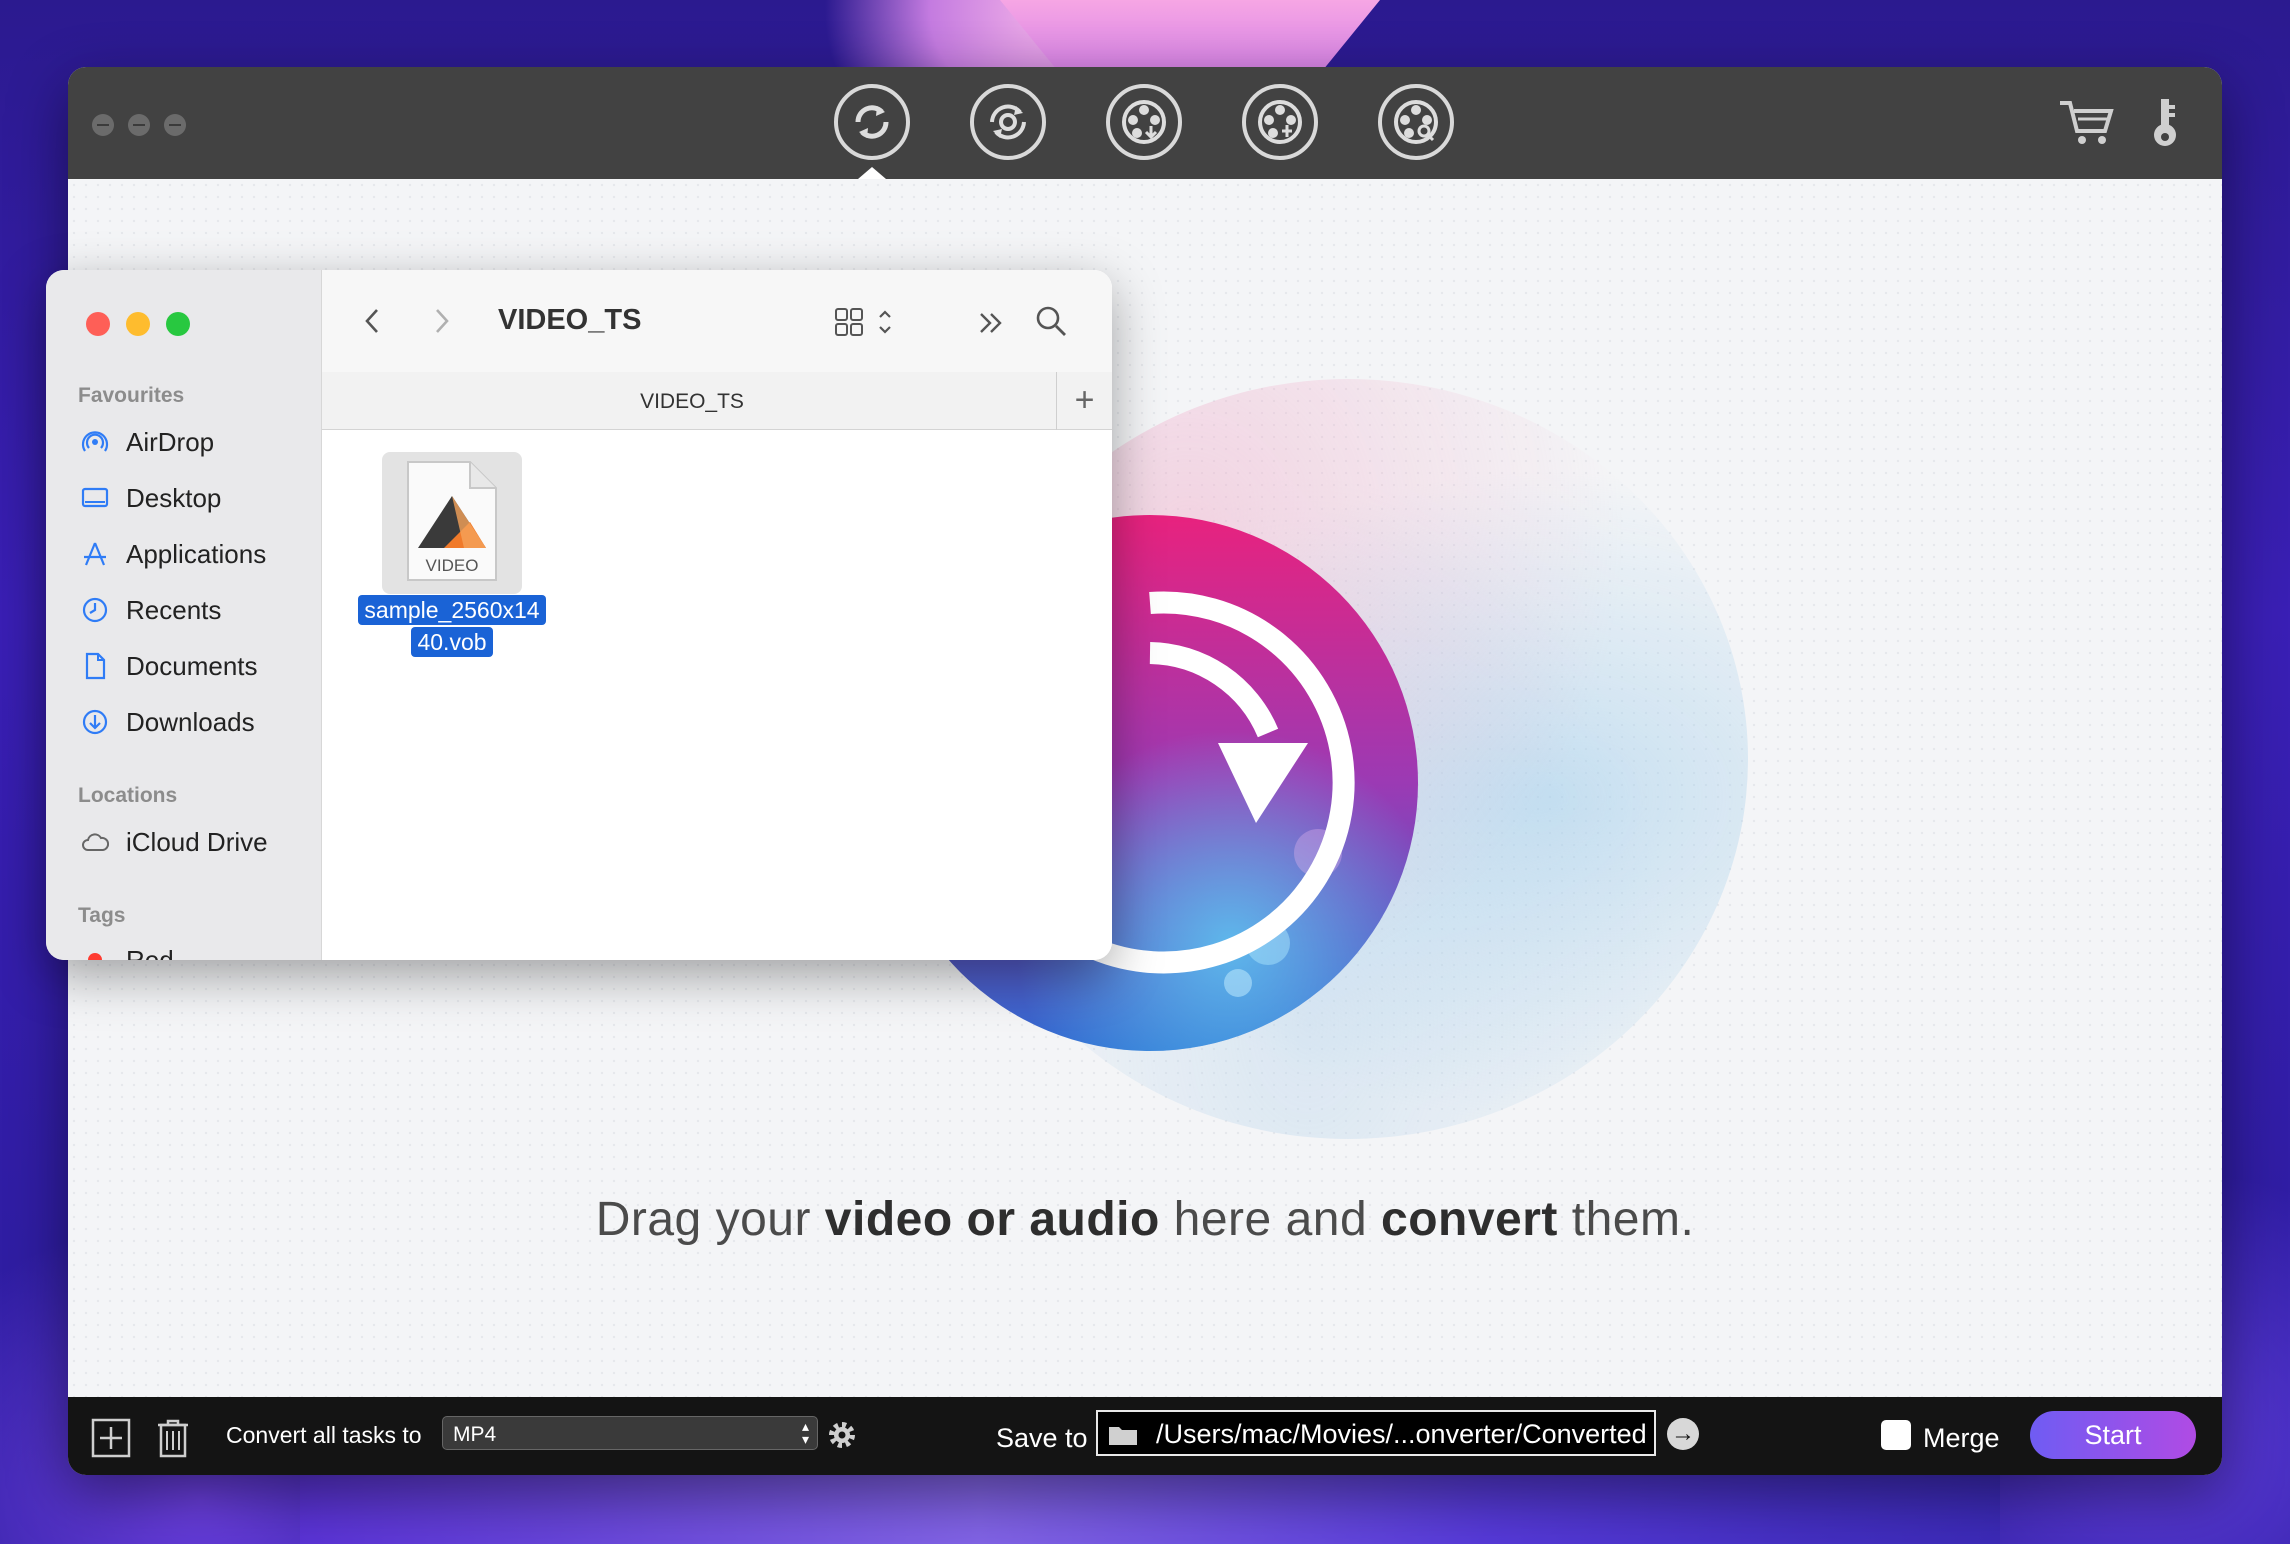 This screenshot has width=2290, height=1544. I want to click on cart-icon, so click(2087, 122).